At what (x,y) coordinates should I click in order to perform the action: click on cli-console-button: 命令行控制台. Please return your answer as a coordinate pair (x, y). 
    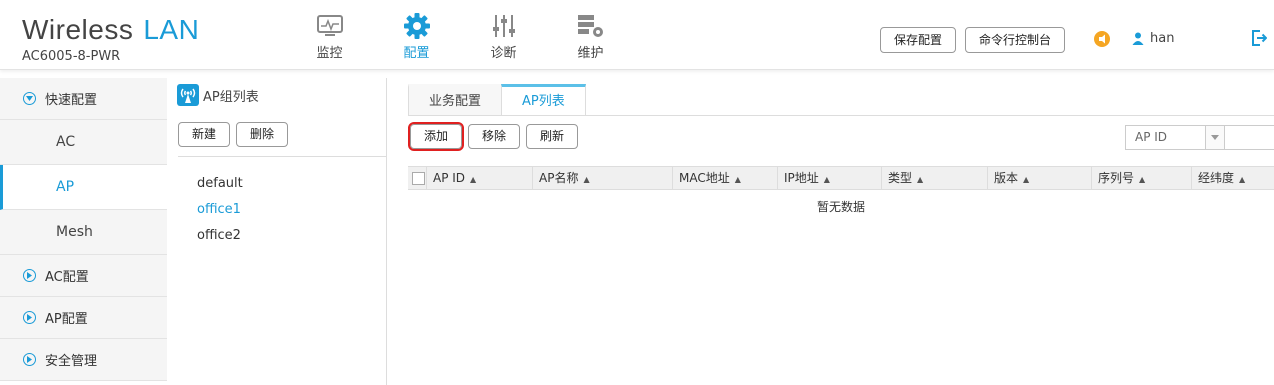
    Looking at the image, I should click on (1015, 40).